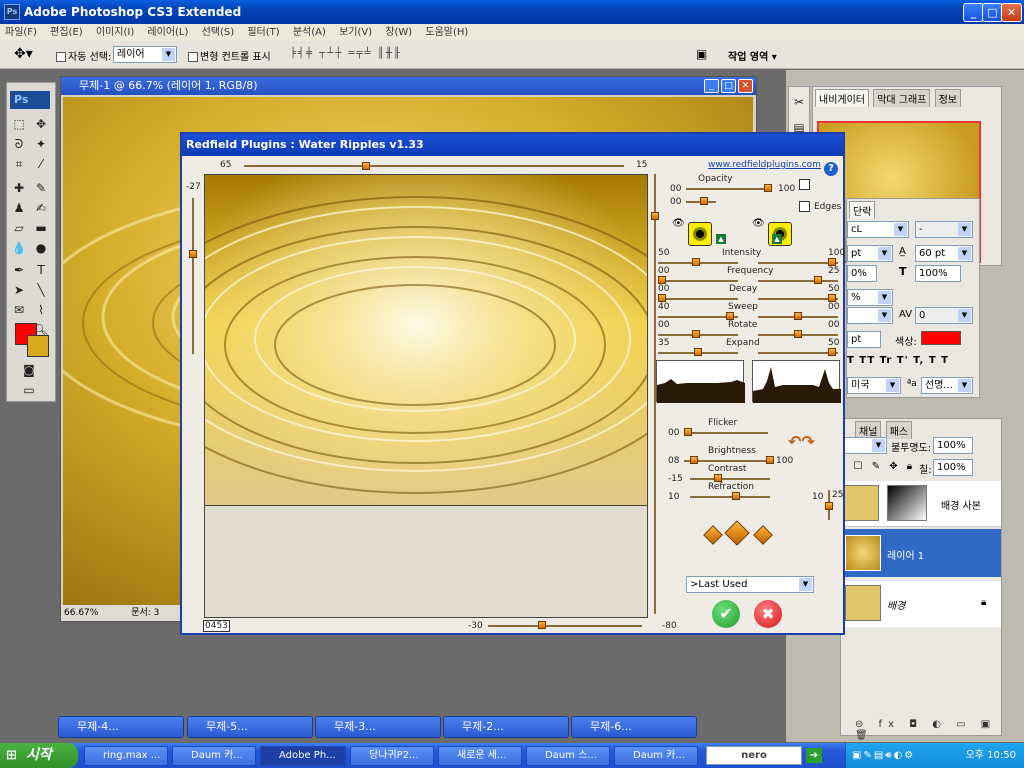 This screenshot has height=768, width=1024. I want to click on intensity-knob-left, so click(696, 262).